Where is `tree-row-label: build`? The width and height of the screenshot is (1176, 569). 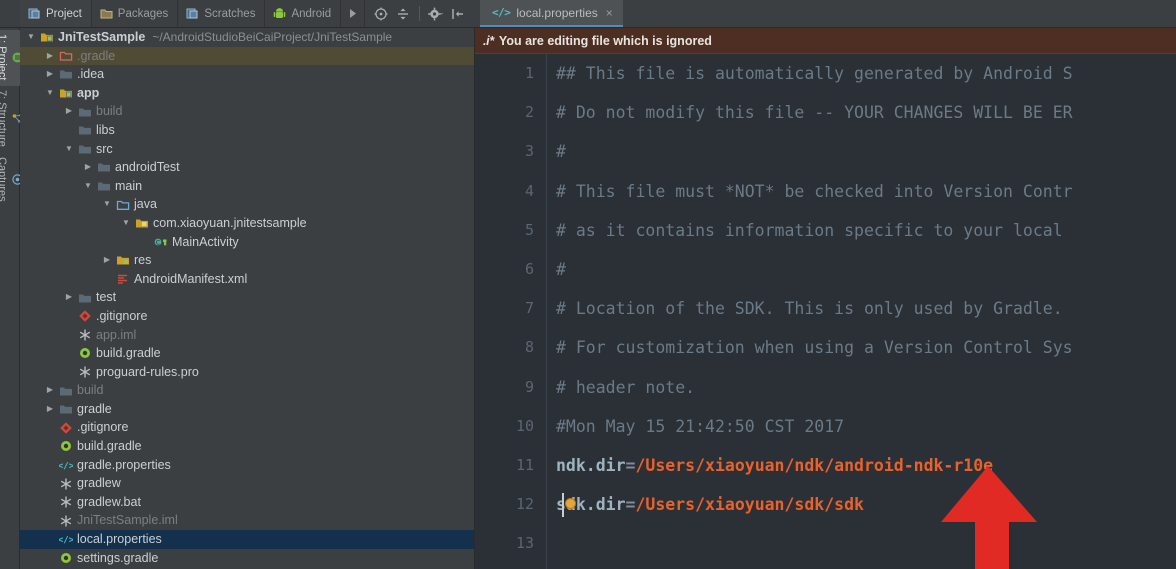
tree-row-label: build is located at coordinates (90, 390).